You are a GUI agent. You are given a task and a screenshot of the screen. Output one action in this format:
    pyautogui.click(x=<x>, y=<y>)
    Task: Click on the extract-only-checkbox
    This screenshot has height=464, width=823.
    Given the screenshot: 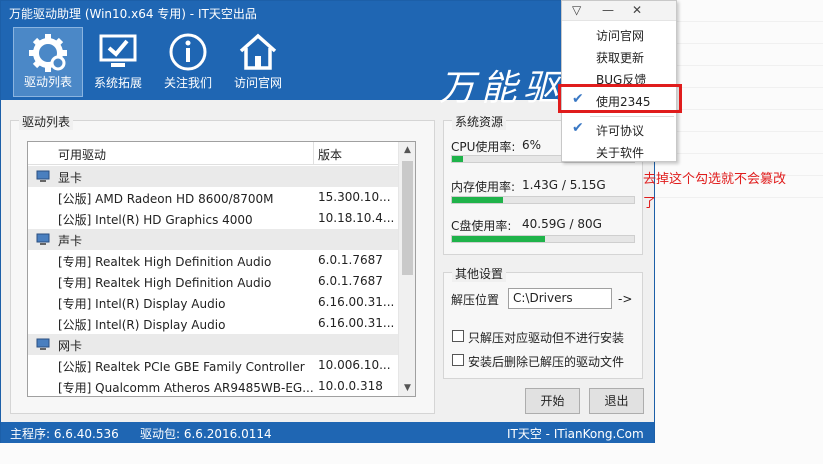 What is the action you would take?
    pyautogui.click(x=458, y=336)
    